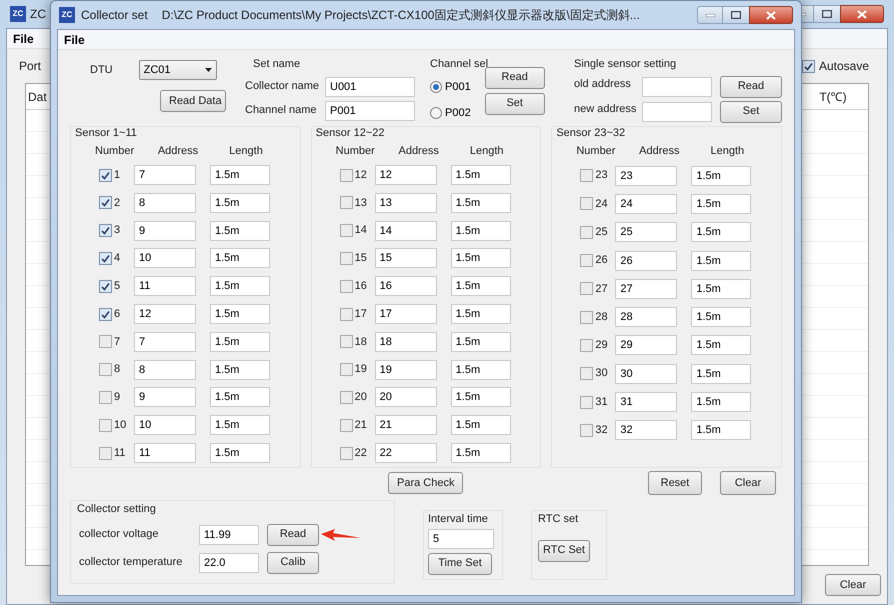 Image resolution: width=894 pixels, height=605 pixels. Describe the element at coordinates (293, 535) in the screenshot. I see `collector-button: Read` at that location.